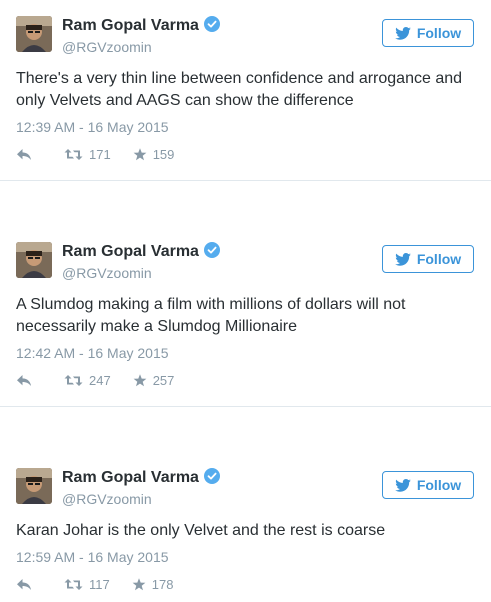 Image resolution: width=491 pixels, height=602 pixels. Describe the element at coordinates (99, 584) in the screenshot. I see `retweet-count: 117` at that location.